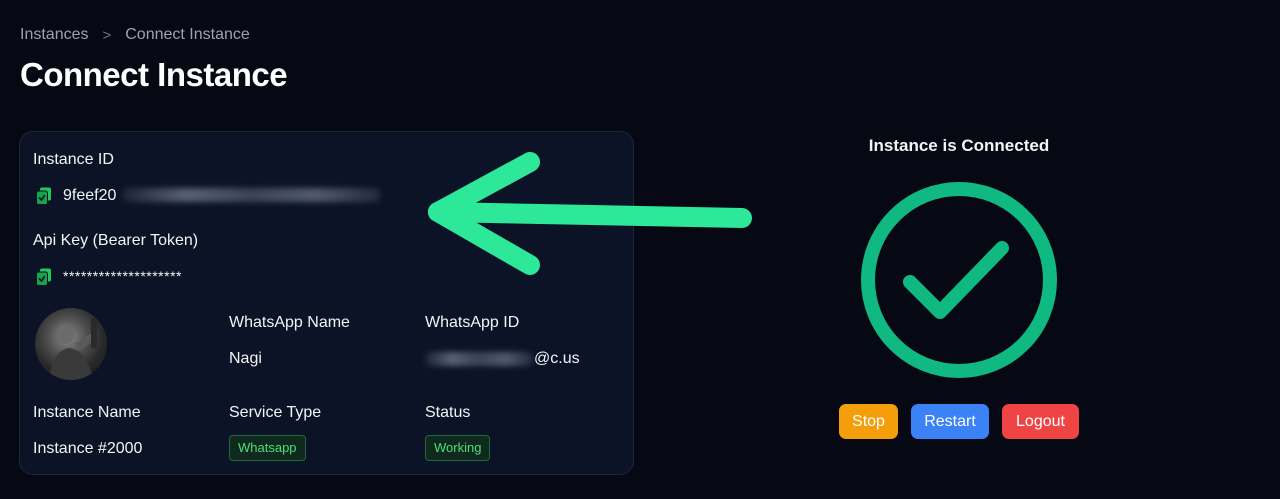  I want to click on status-badge: Working, so click(458, 448).